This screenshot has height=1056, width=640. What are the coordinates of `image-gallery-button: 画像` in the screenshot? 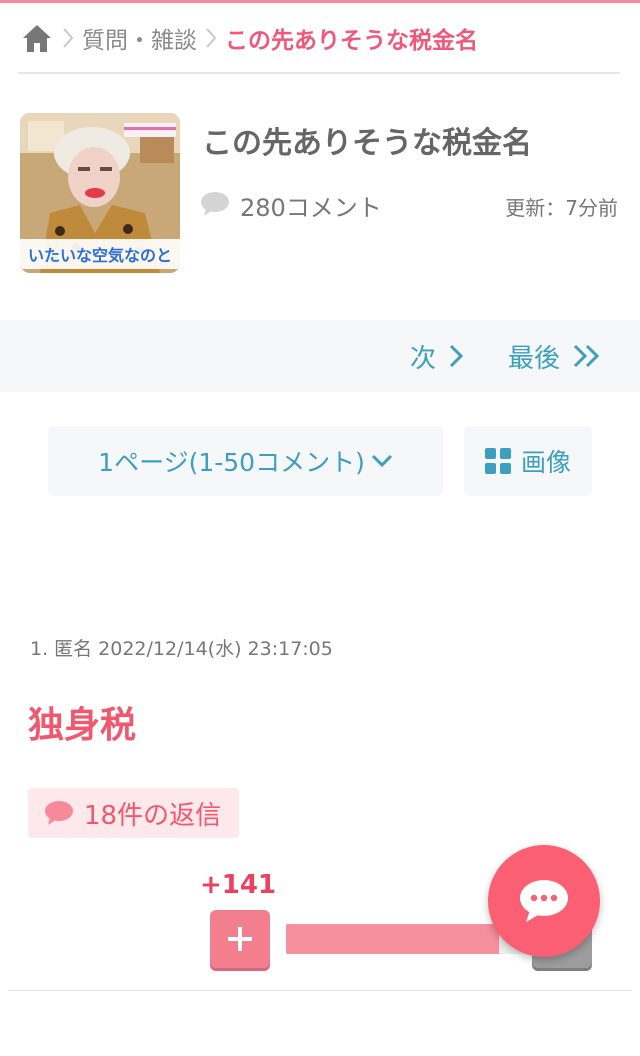 It's located at (528, 461).